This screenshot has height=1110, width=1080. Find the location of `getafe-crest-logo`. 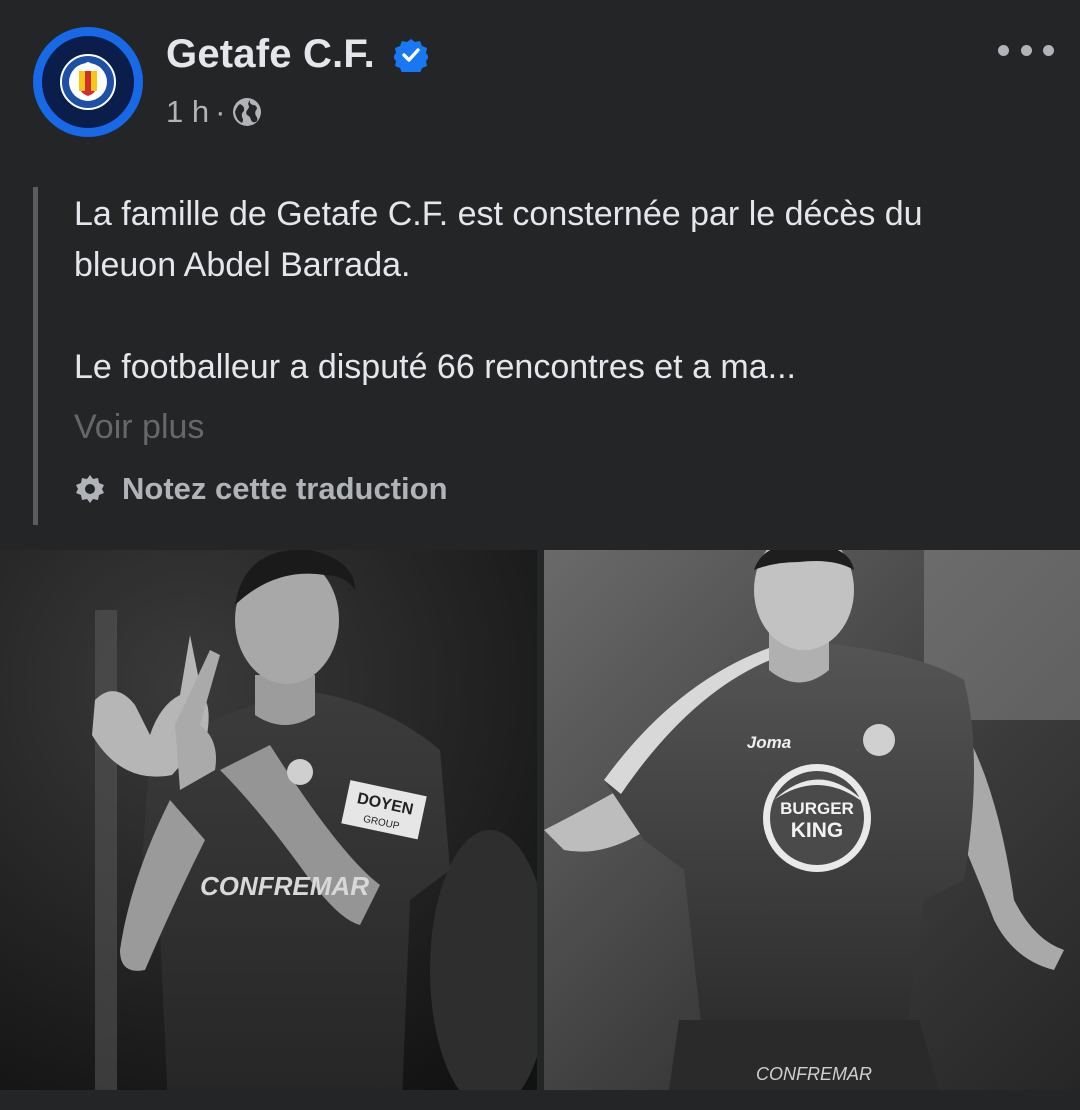

getafe-crest-logo is located at coordinates (88, 82).